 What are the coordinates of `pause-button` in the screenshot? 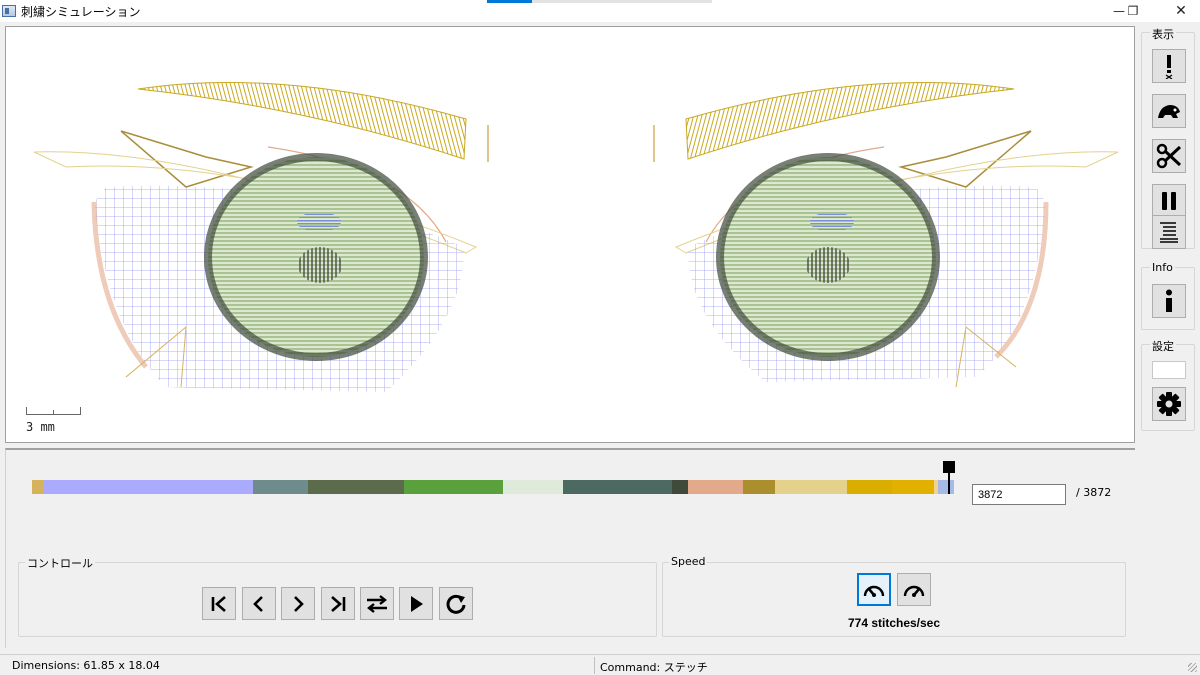 It's located at (1169, 201).